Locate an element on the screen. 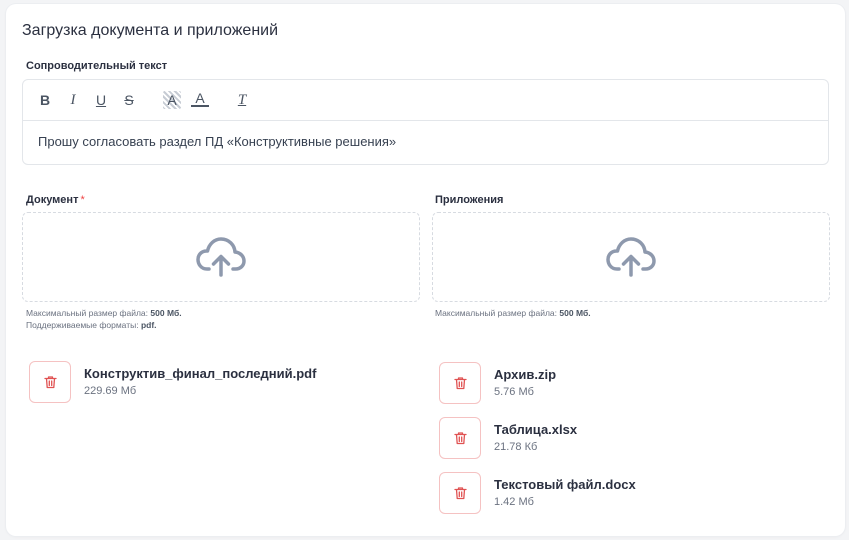 This screenshot has width=849, height=540. editor-toolbar: B I U S A A T is located at coordinates (425, 100).